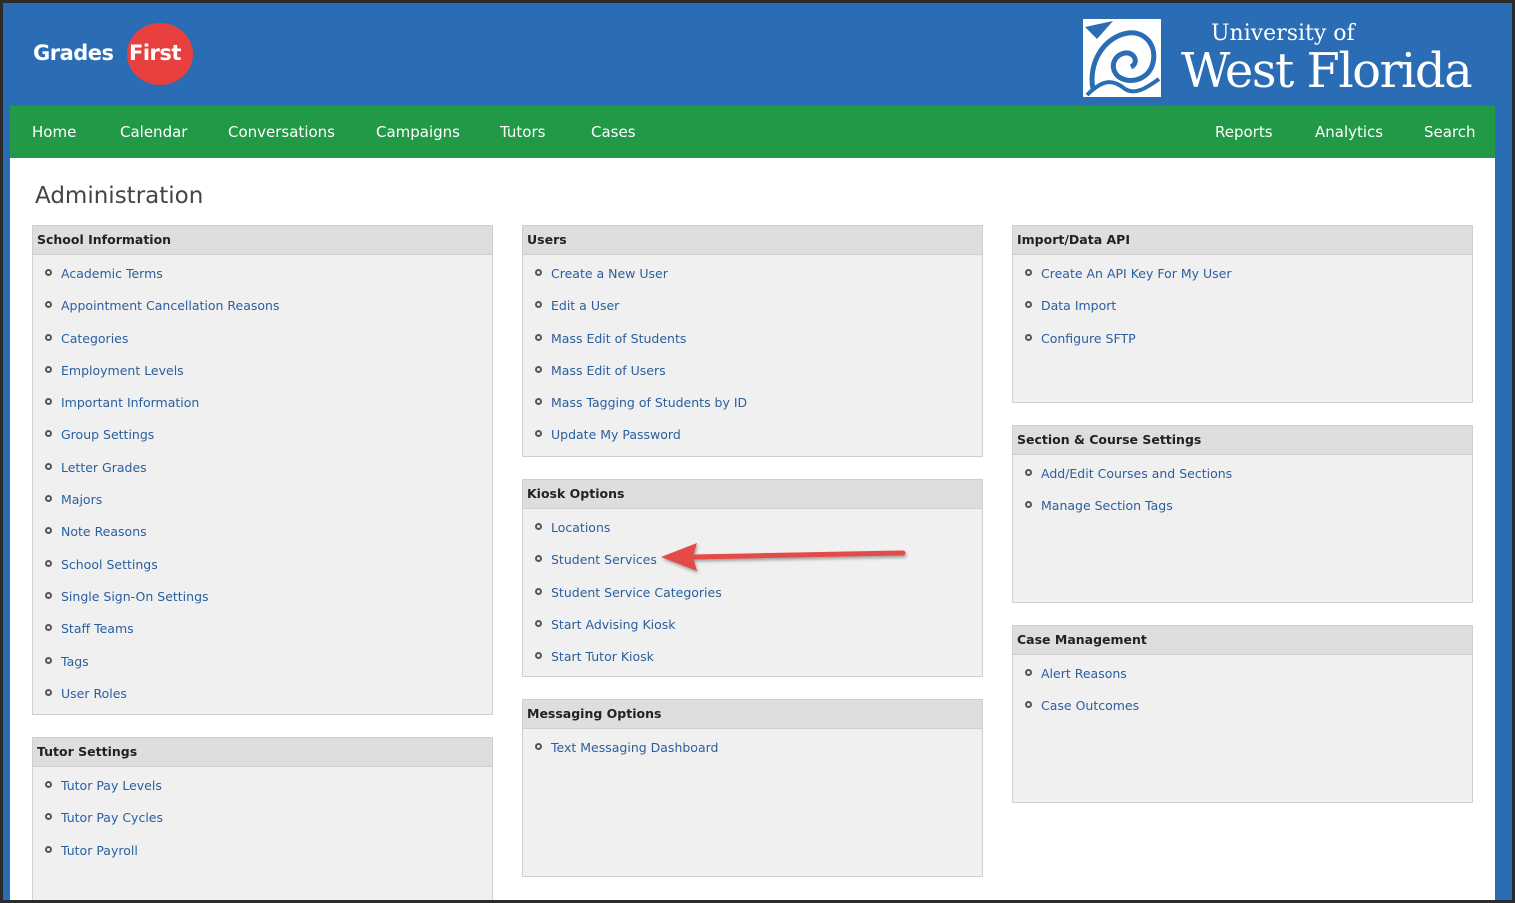 The image size is (1515, 903). What do you see at coordinates (602, 656) in the screenshot?
I see `link-start-tutor-kiosk: Start Tutor Kiosk` at bounding box center [602, 656].